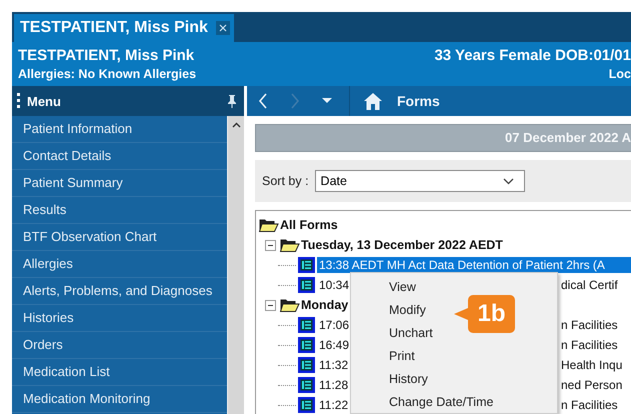  What do you see at coordinates (334, 345) in the screenshot?
I see `form-entry: 16:49` at bounding box center [334, 345].